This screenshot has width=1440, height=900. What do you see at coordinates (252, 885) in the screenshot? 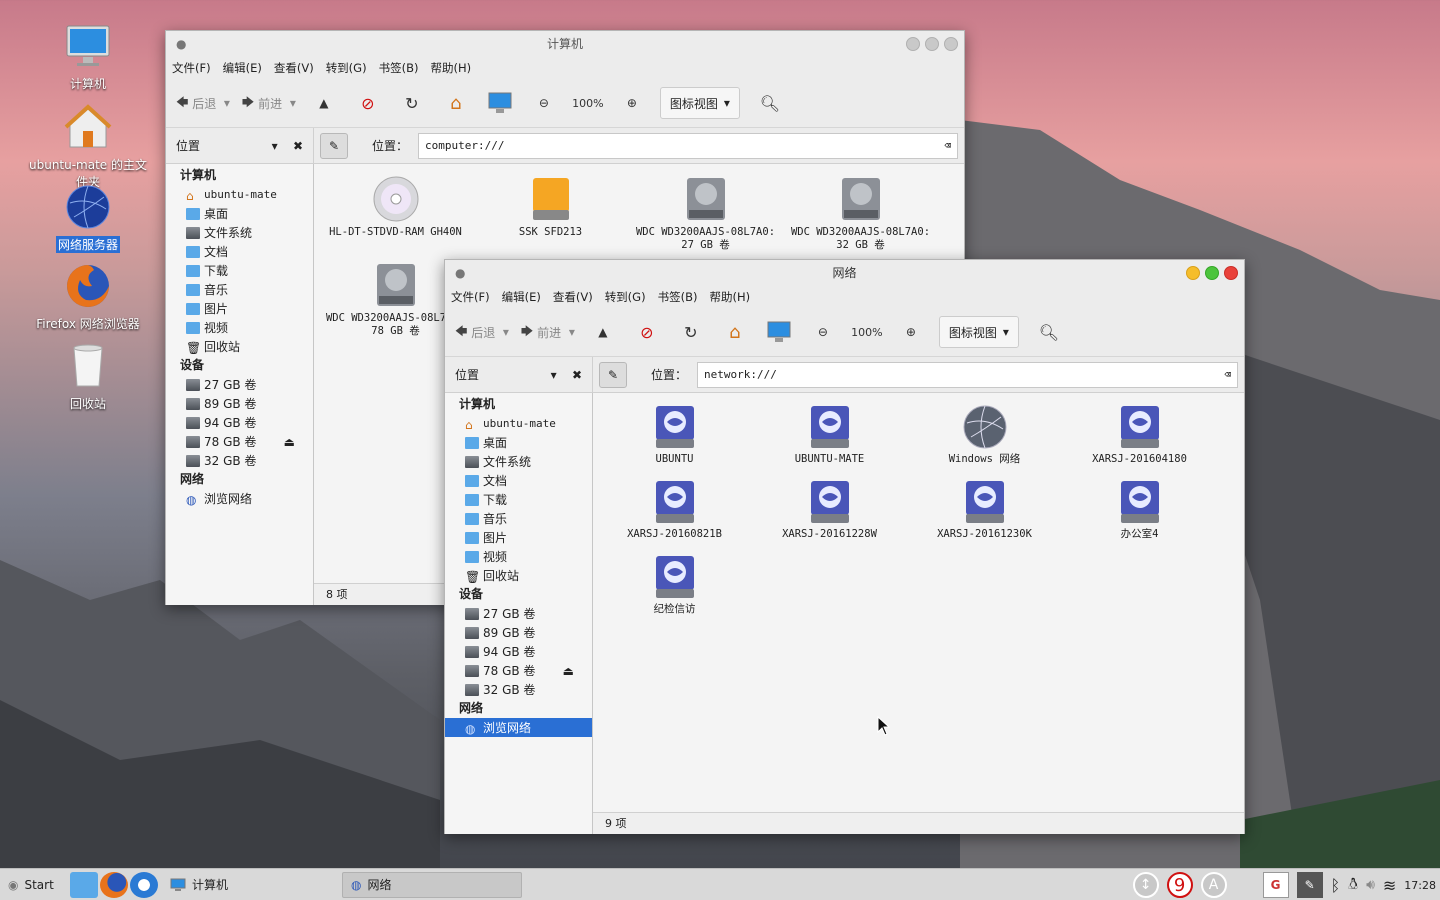
I see `taskbar-item-computer: 计算机` at bounding box center [252, 885].